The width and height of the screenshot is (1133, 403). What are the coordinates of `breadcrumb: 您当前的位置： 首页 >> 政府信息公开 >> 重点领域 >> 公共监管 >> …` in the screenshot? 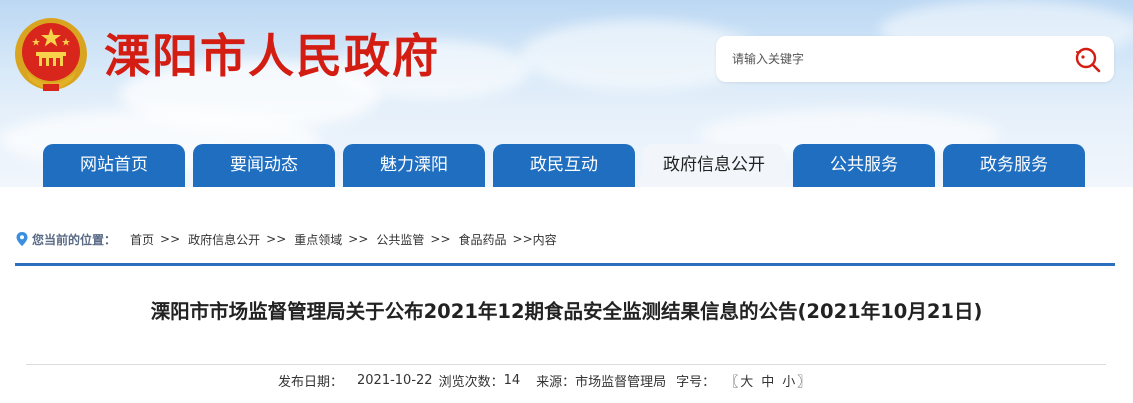 It's located at (286, 239).